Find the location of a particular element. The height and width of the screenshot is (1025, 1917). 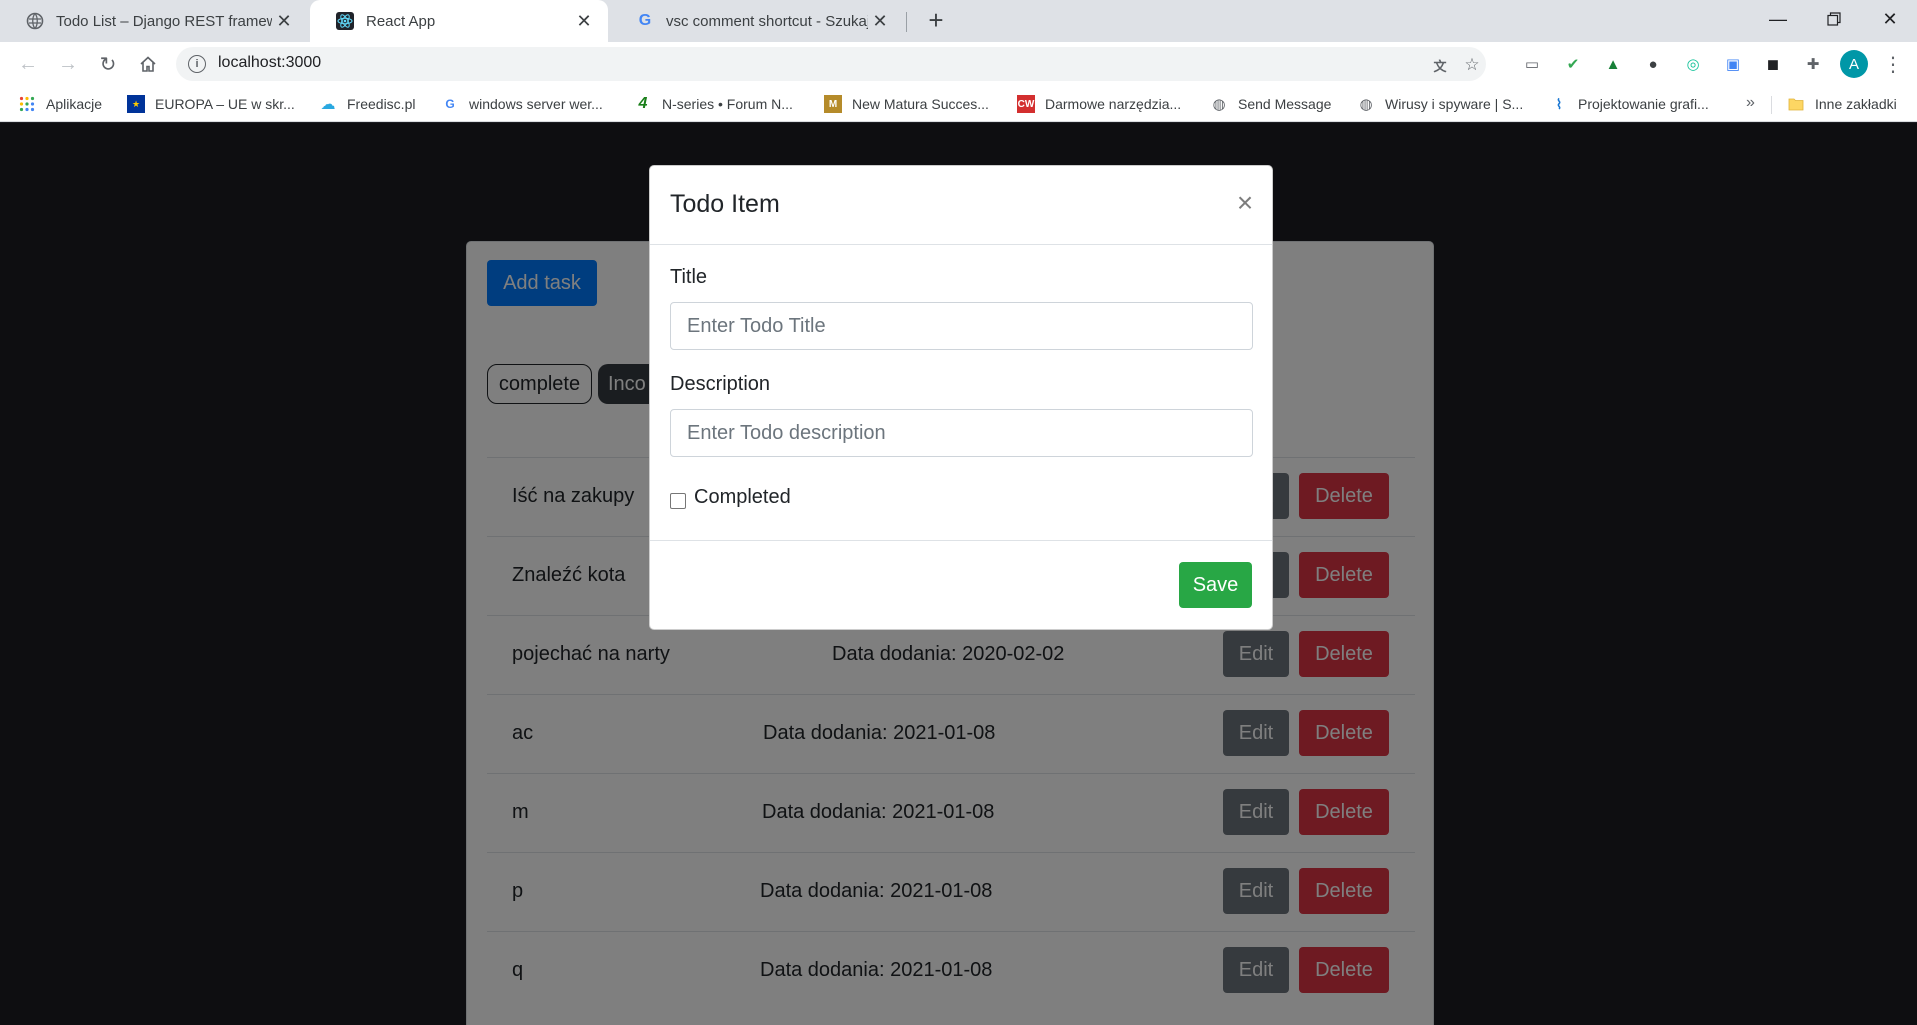

react-icon is located at coordinates (345, 21).